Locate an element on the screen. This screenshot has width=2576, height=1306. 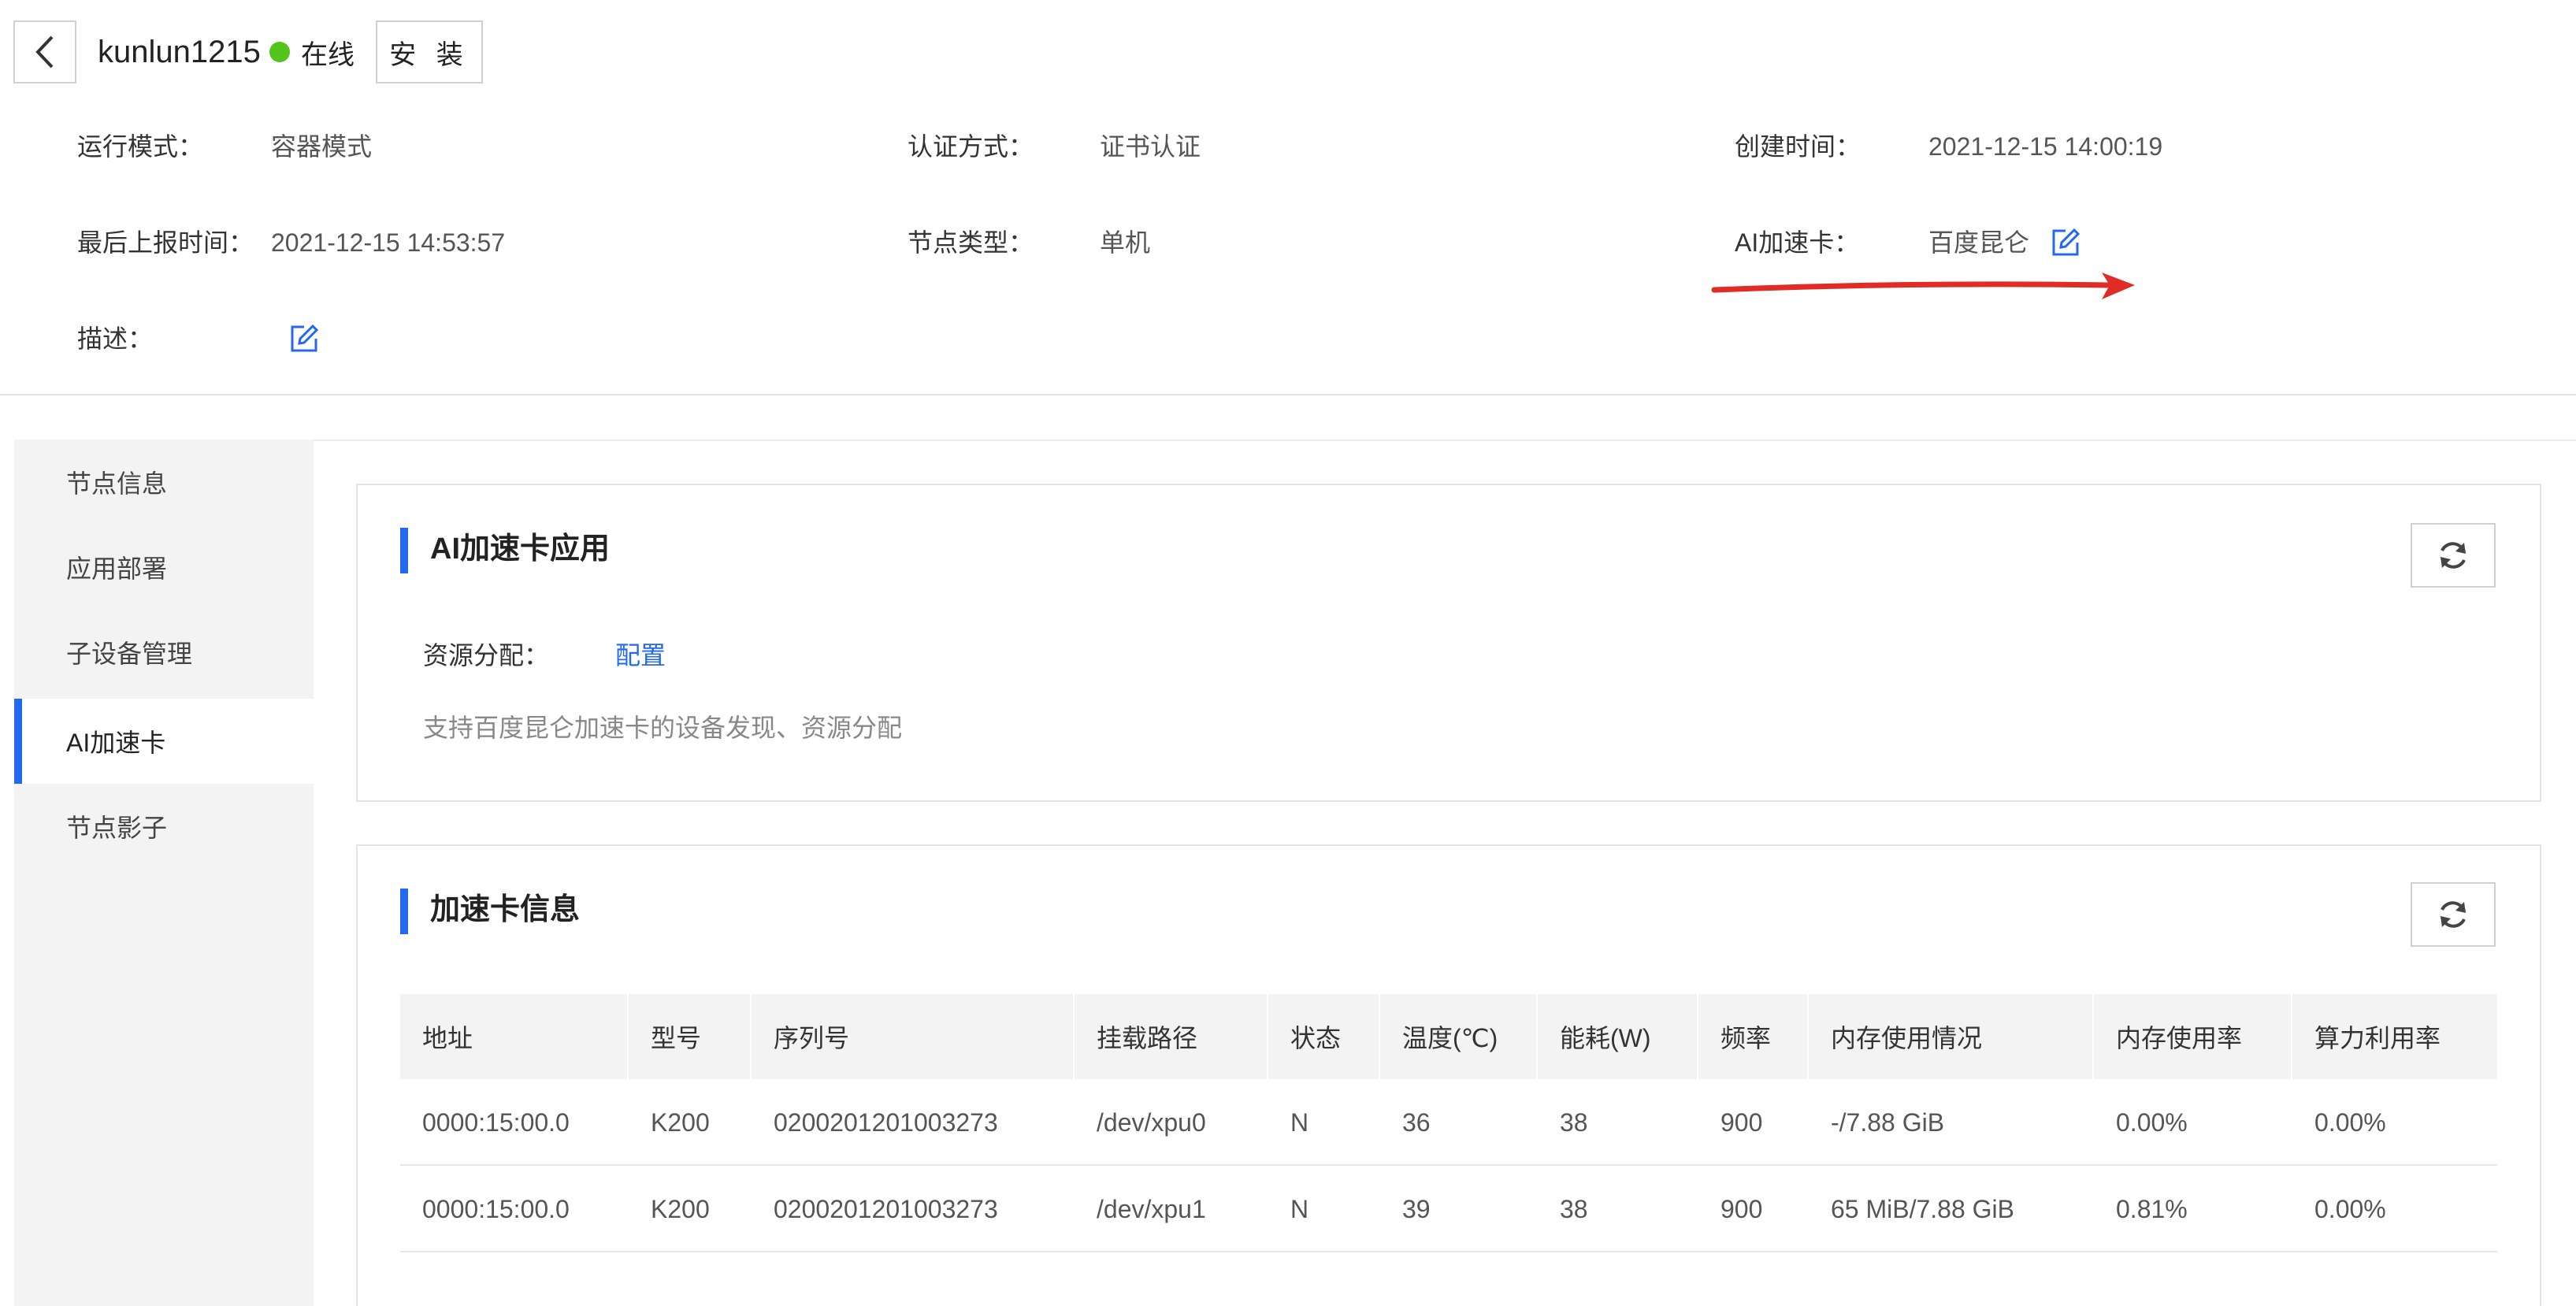
node-type-label: 节点类型： is located at coordinates (971, 242).